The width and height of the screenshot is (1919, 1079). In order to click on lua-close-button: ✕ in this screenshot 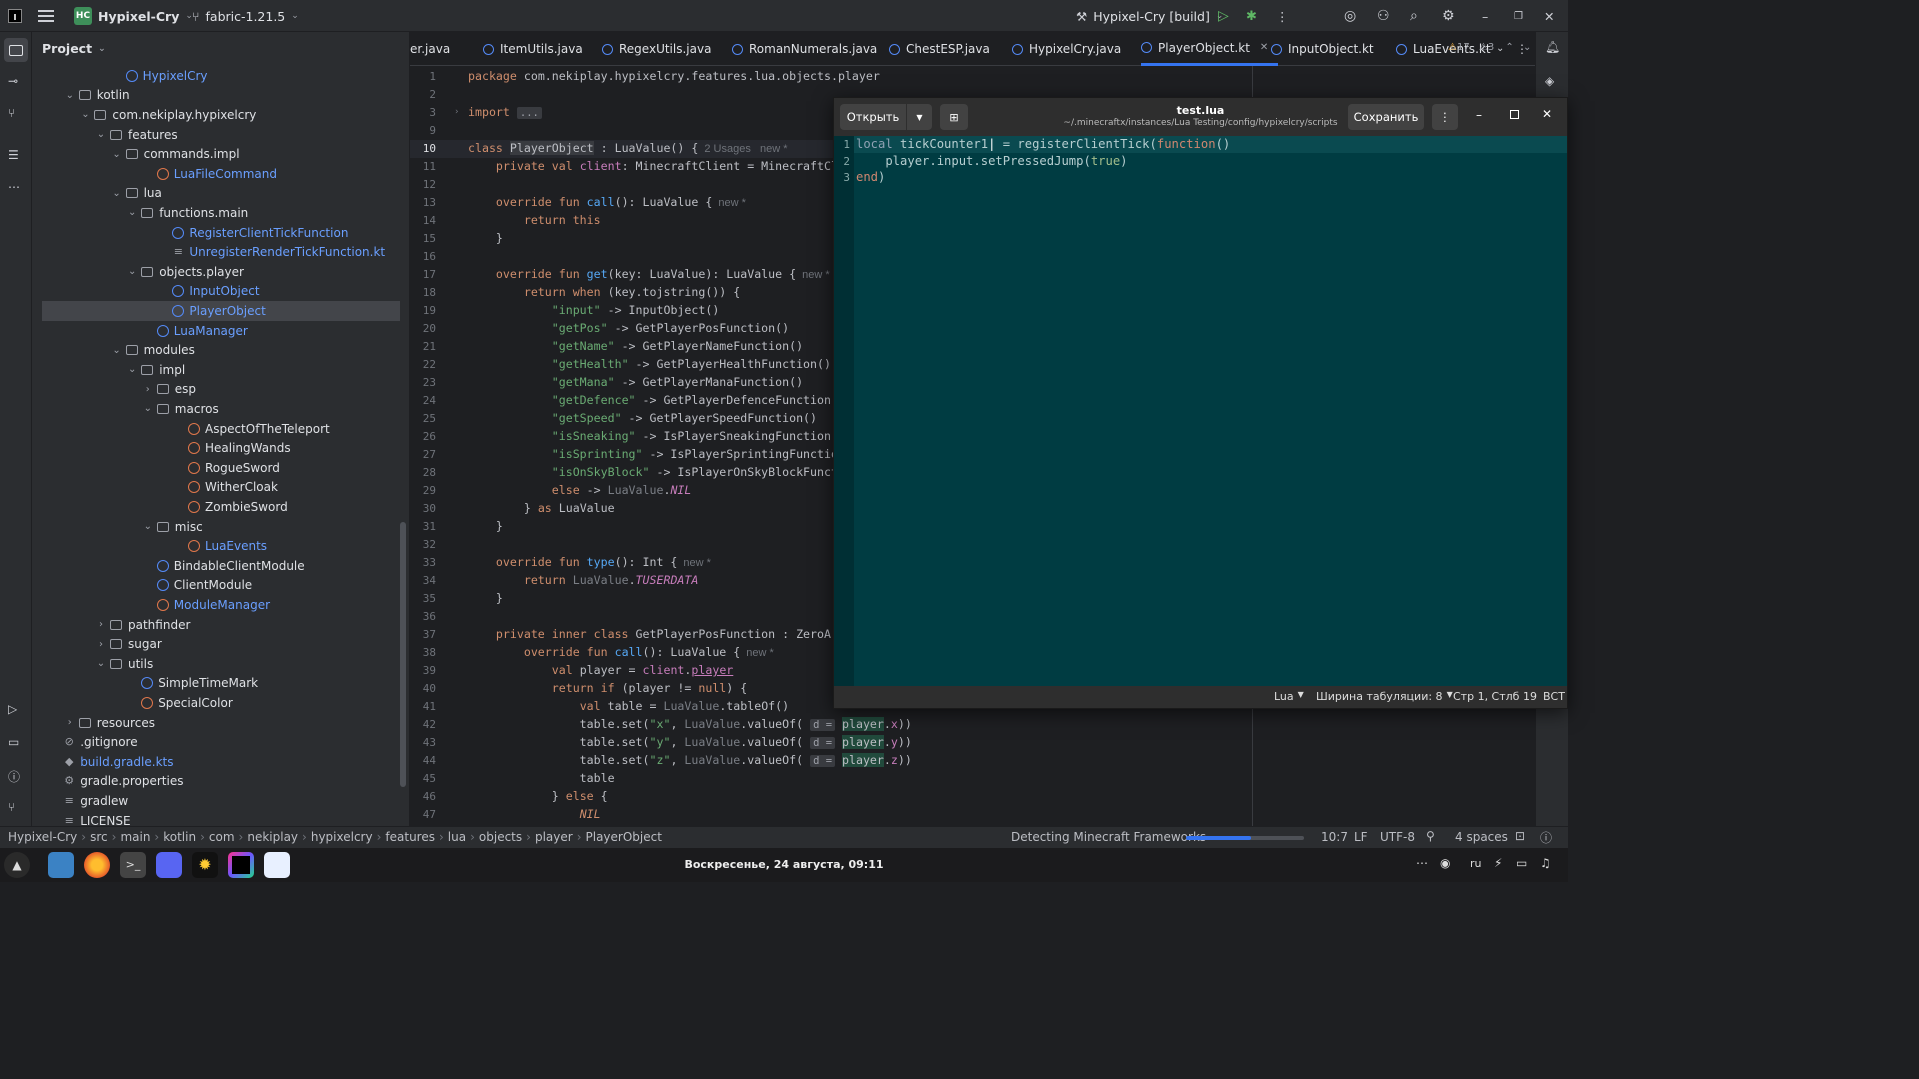, I will do `click(1547, 114)`.